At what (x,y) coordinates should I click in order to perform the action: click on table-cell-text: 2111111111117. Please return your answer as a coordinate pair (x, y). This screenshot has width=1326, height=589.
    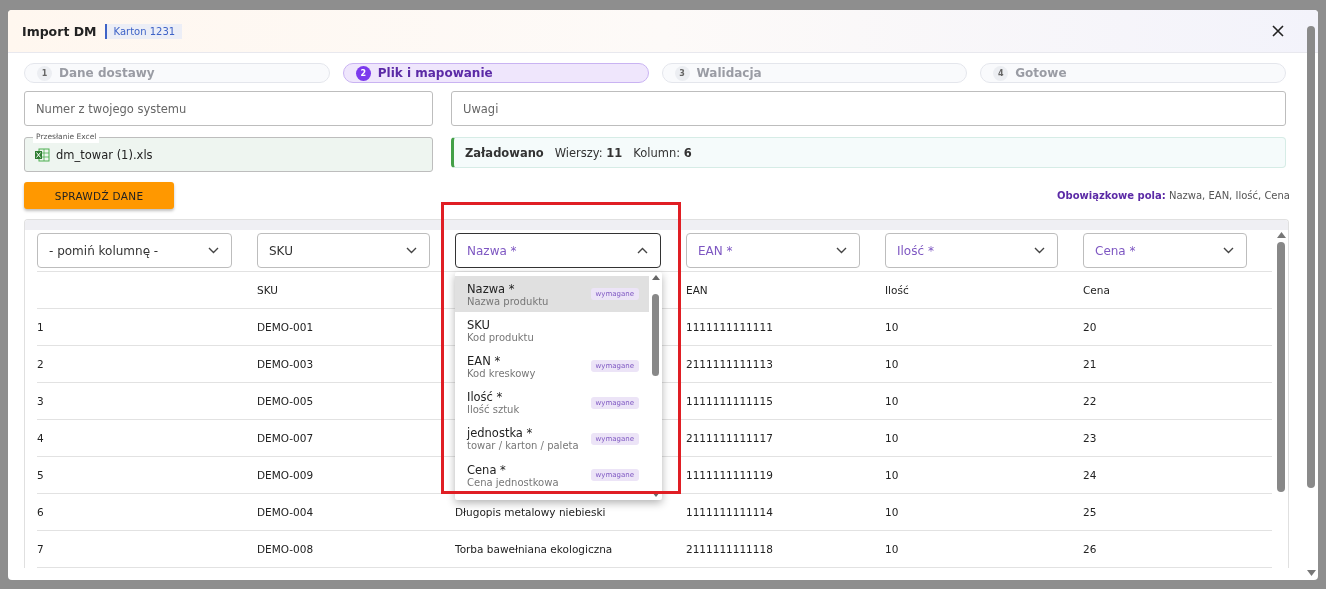
    Looking at the image, I should click on (730, 438).